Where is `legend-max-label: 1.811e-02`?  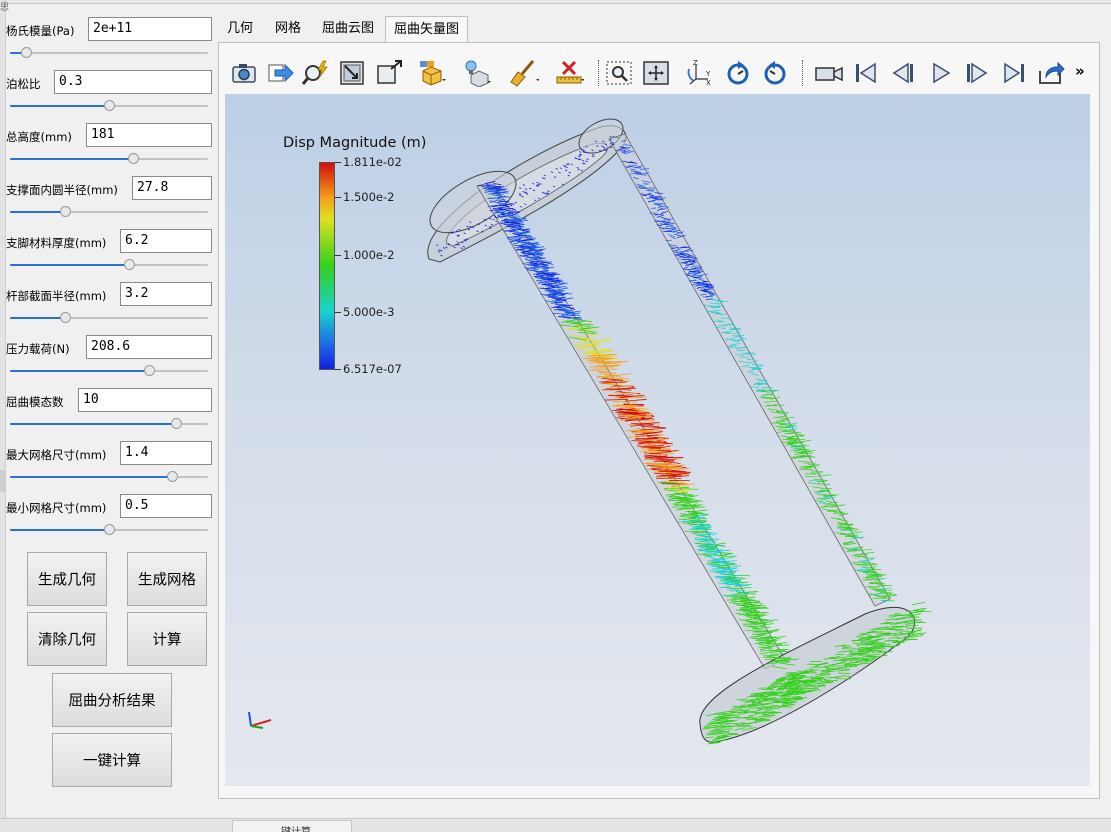 legend-max-label: 1.811e-02 is located at coordinates (372, 162).